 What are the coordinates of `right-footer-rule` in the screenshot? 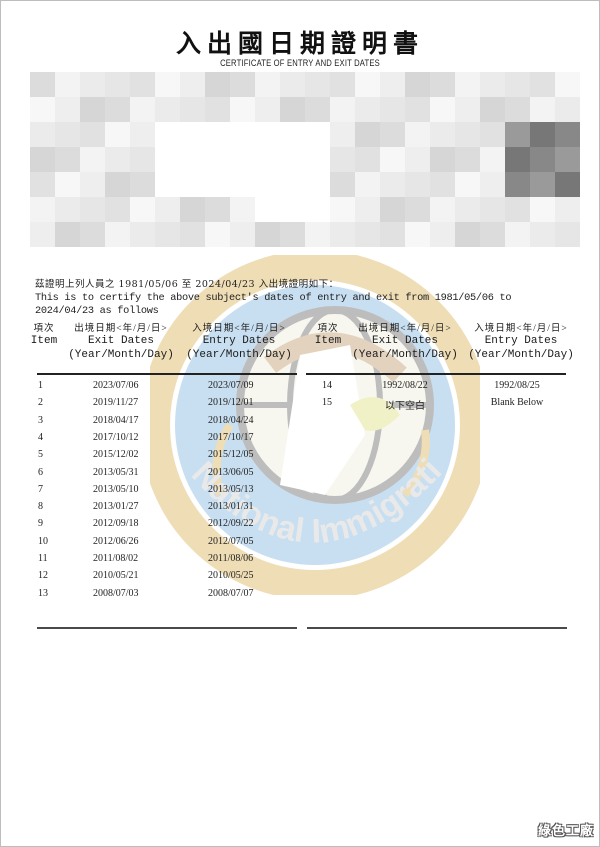 It's located at (437, 628).